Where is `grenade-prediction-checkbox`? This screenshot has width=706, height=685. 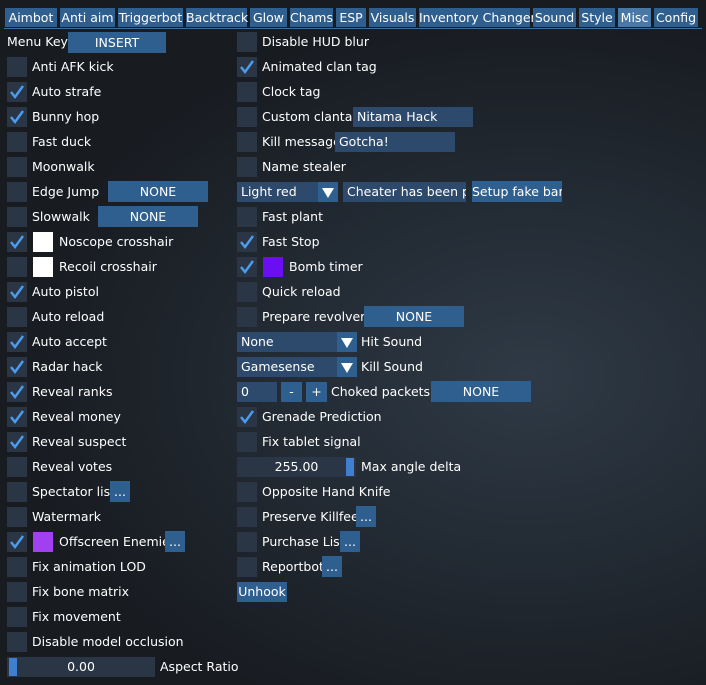 grenade-prediction-checkbox is located at coordinates (247, 417).